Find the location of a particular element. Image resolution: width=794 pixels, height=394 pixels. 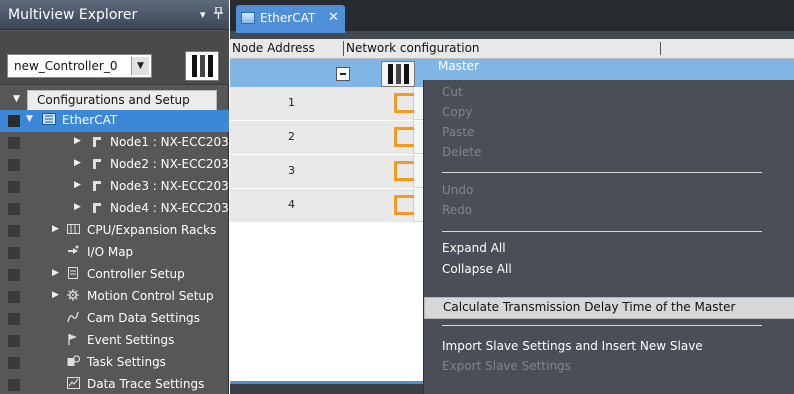

tree-item-node1: ▶ Node1 : NX-ECC203 is located at coordinates (114, 143).